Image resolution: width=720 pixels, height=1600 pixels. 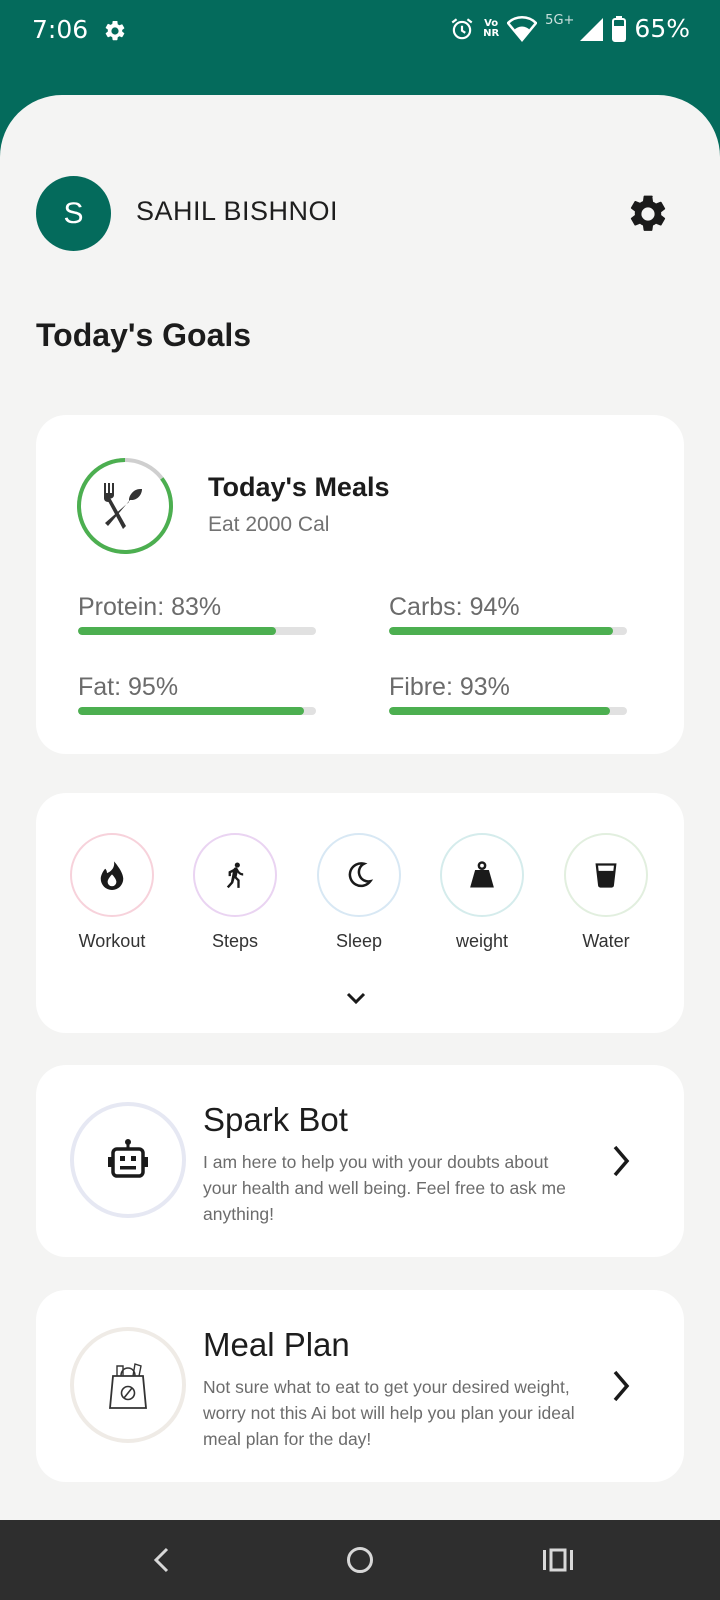 I want to click on meals-title: Today's Meals, so click(x=299, y=487).